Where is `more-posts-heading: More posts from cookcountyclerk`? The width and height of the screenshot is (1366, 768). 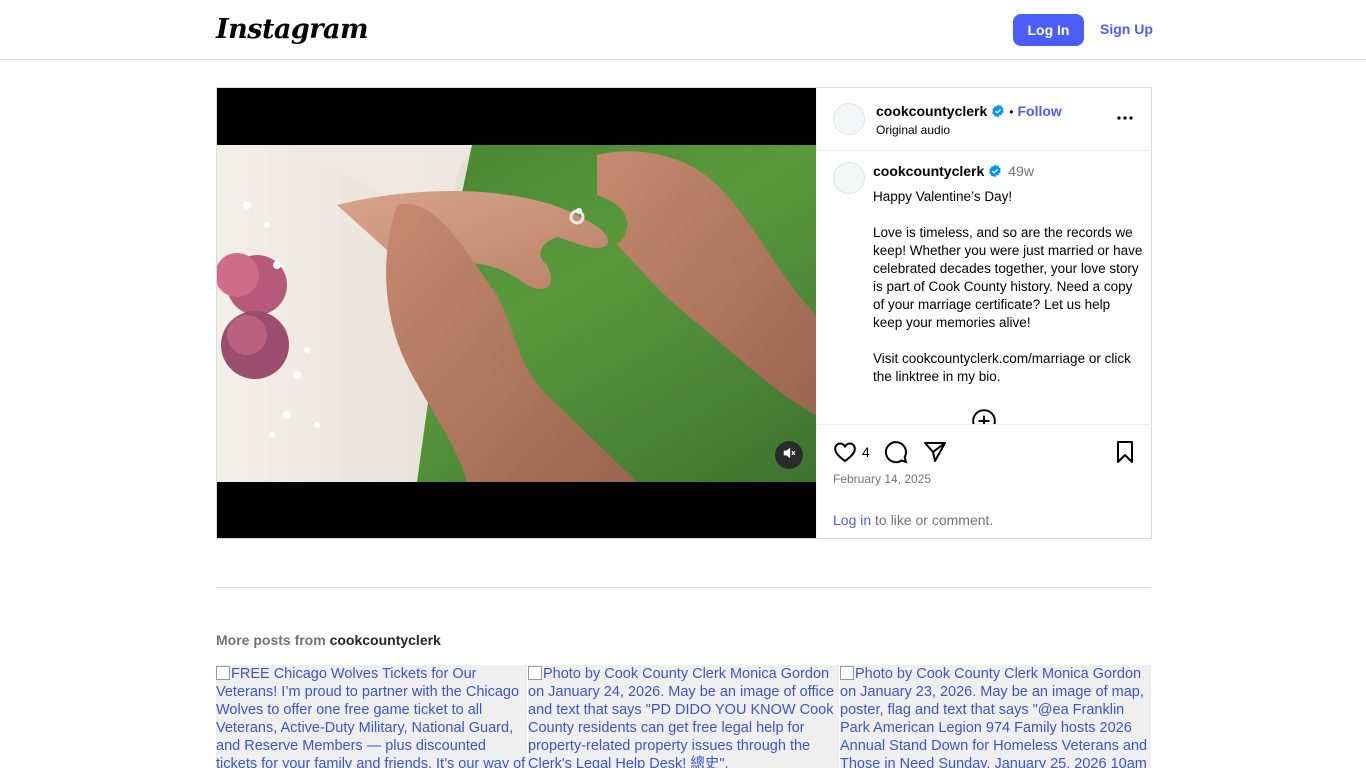
more-posts-heading: More posts from cookcountyclerk is located at coordinates (328, 640).